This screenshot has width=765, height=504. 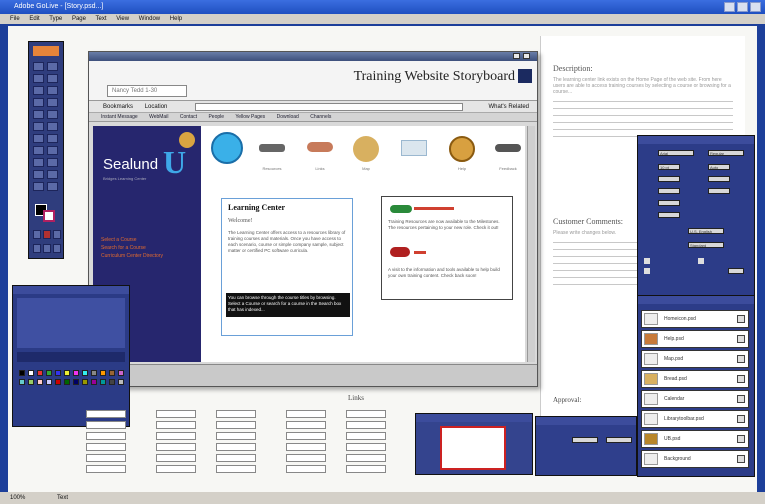 I want to click on anti-alias-field: Standard, so click(x=706, y=245).